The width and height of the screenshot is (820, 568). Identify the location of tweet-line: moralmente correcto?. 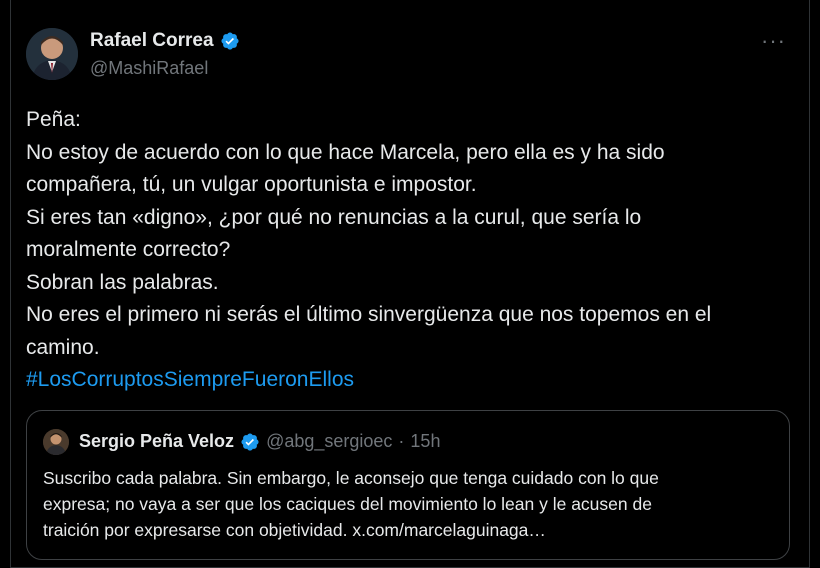
(128, 249).